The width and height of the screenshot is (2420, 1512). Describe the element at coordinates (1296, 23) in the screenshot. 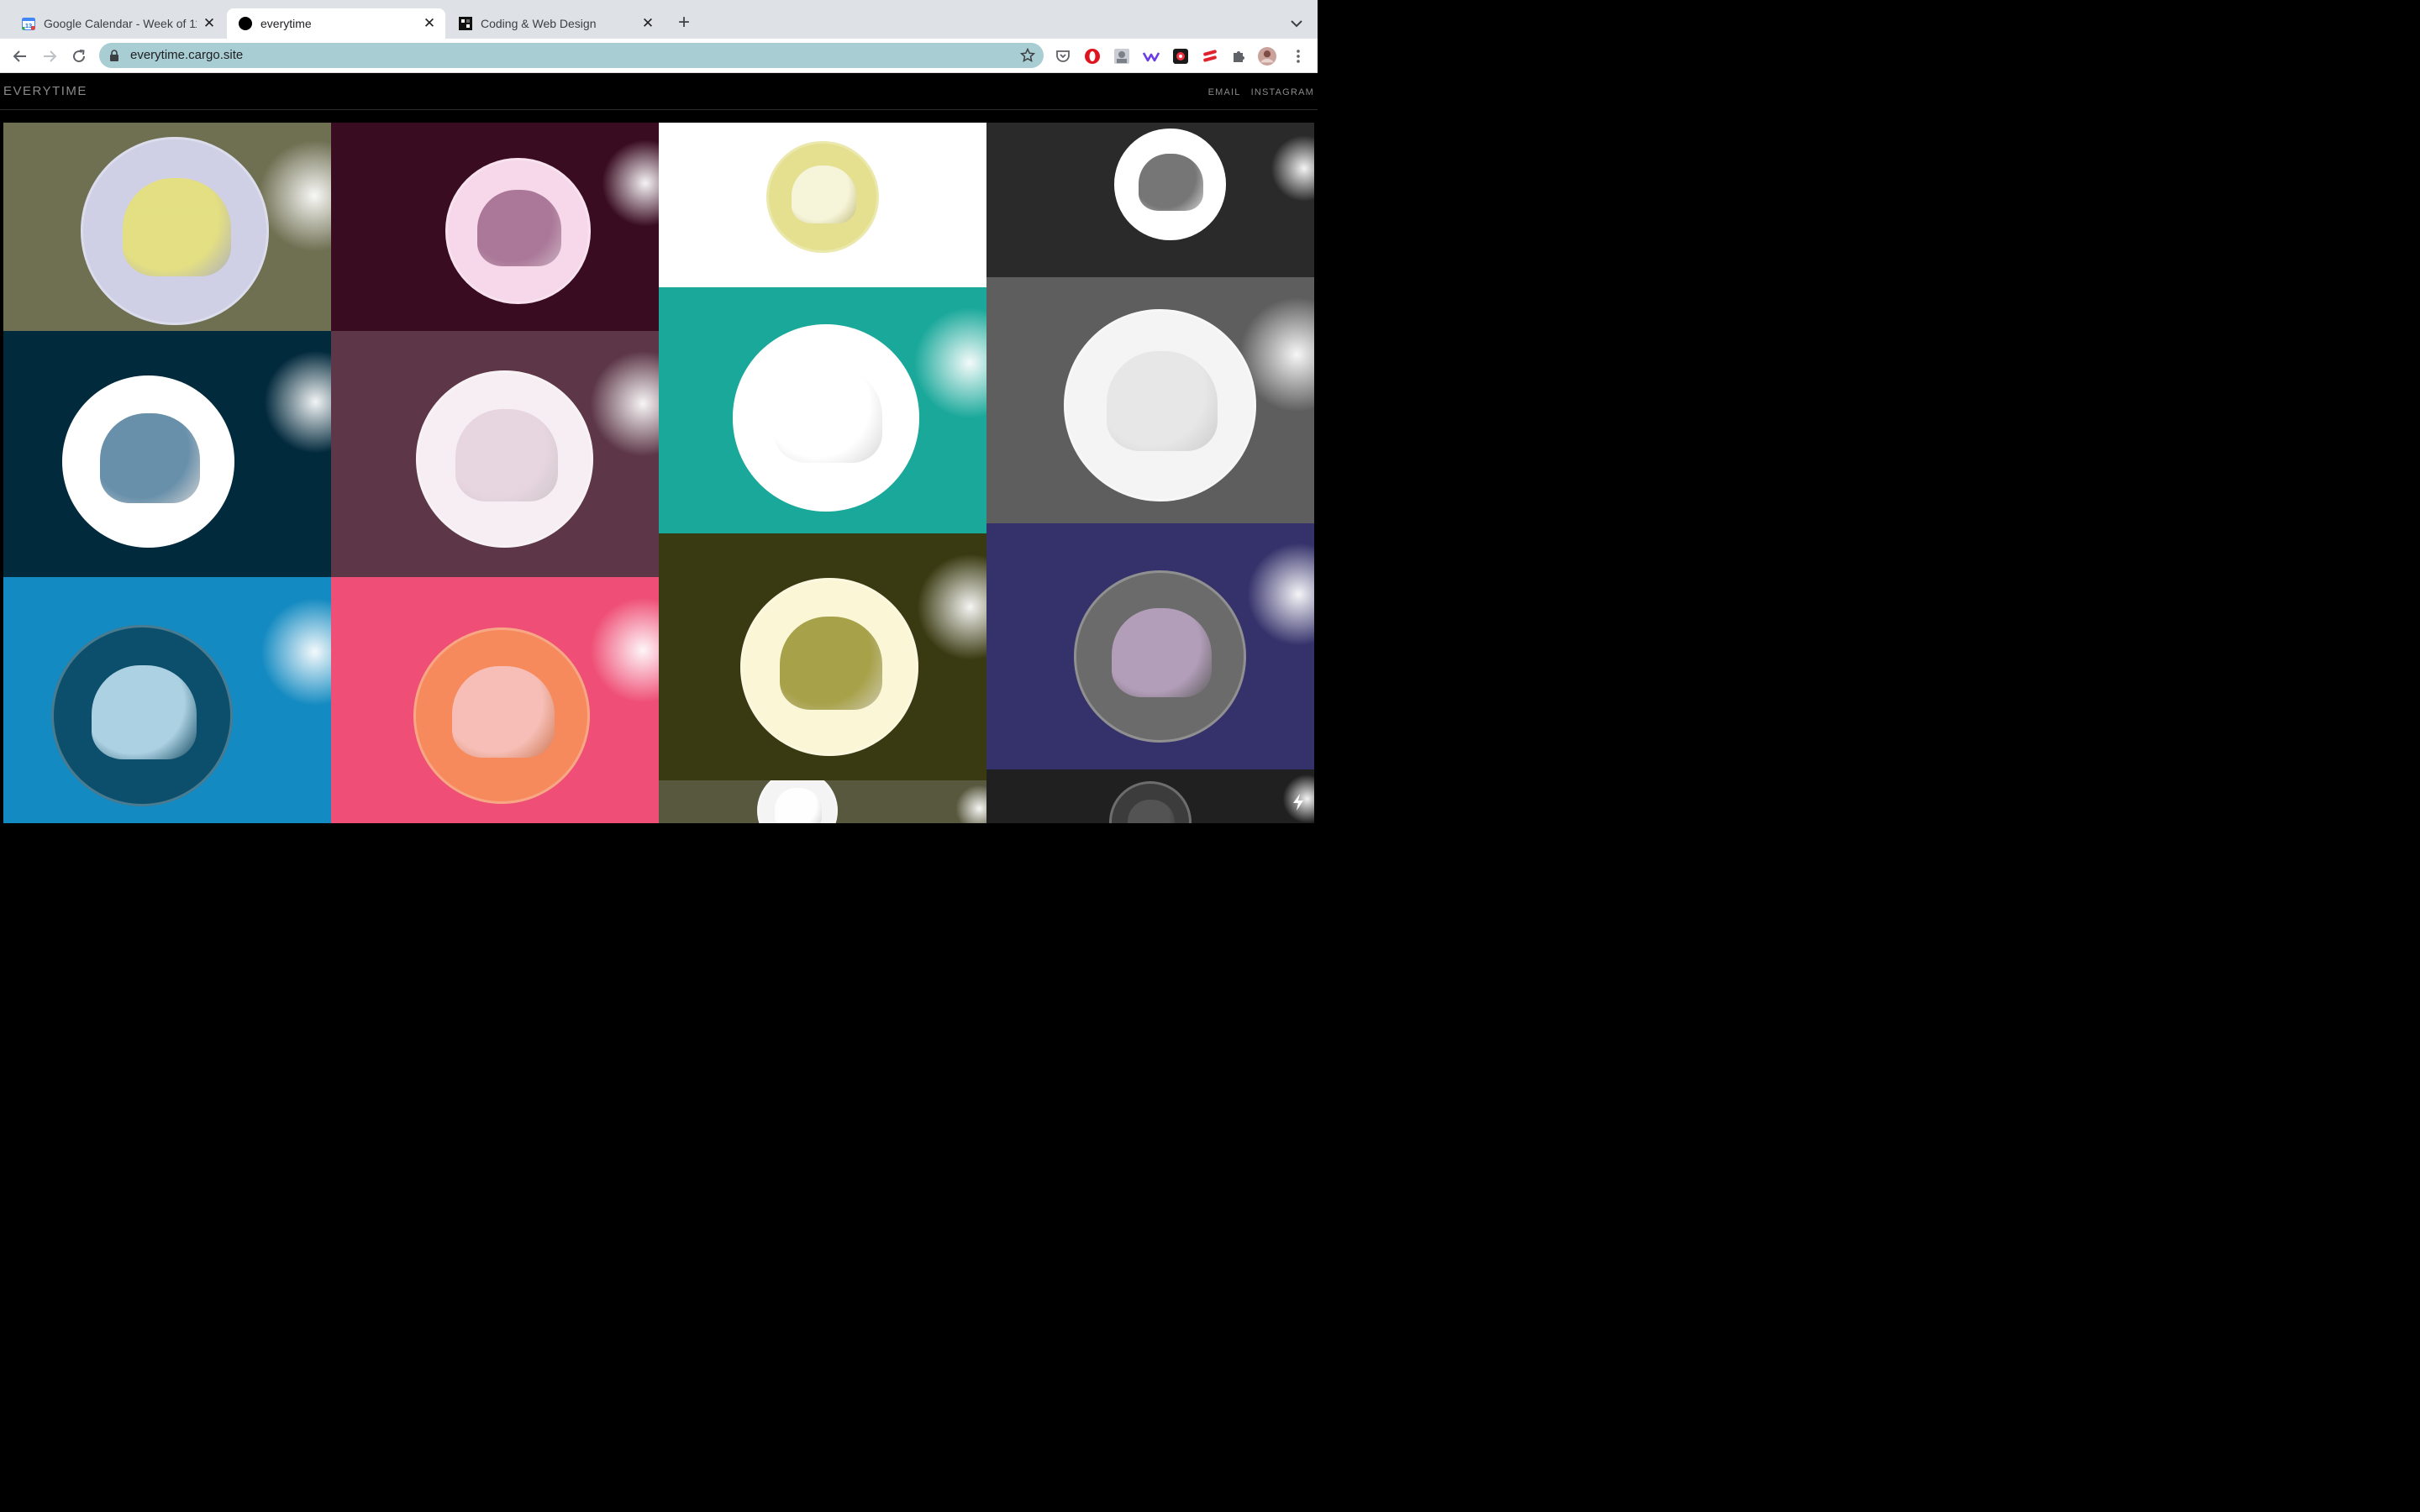

I see `chevron-down-icon` at that location.